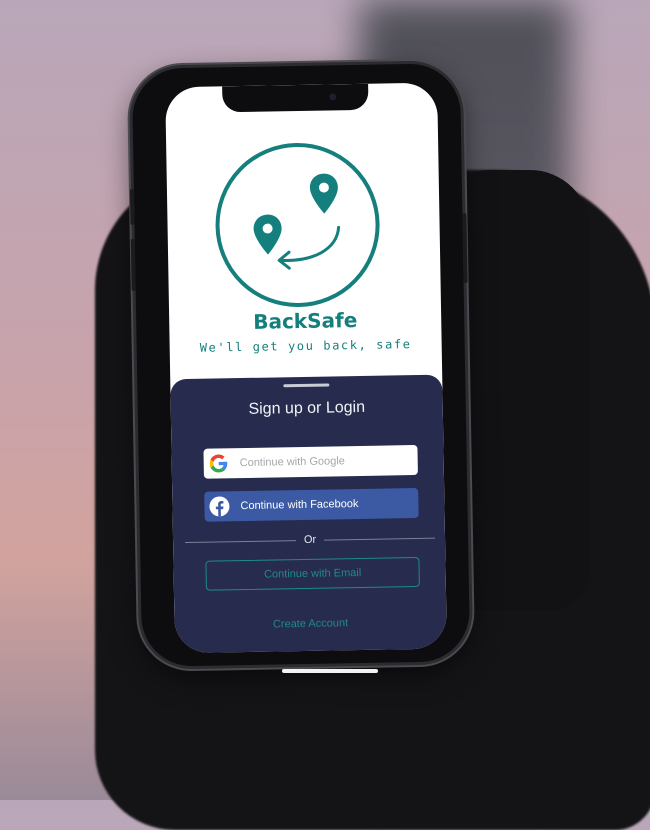 The image size is (650, 830). What do you see at coordinates (305, 346) in the screenshot?
I see `brand-tagline: We'll get you back, safe` at bounding box center [305, 346].